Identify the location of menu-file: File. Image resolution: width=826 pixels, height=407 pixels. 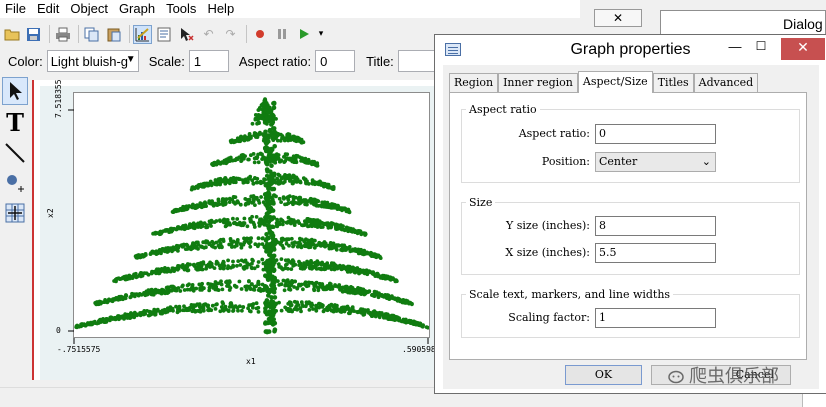
(16, 9).